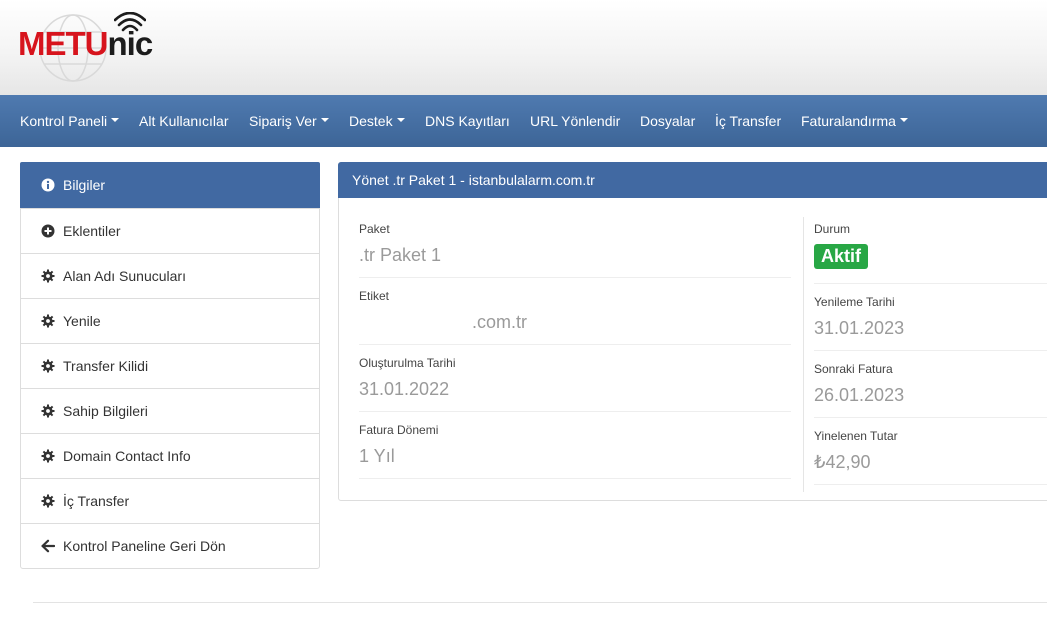  Describe the element at coordinates (859, 317) in the screenshot. I see `field-yenileme-tarihi: Yenileme Tarihi 31.01.2023` at that location.